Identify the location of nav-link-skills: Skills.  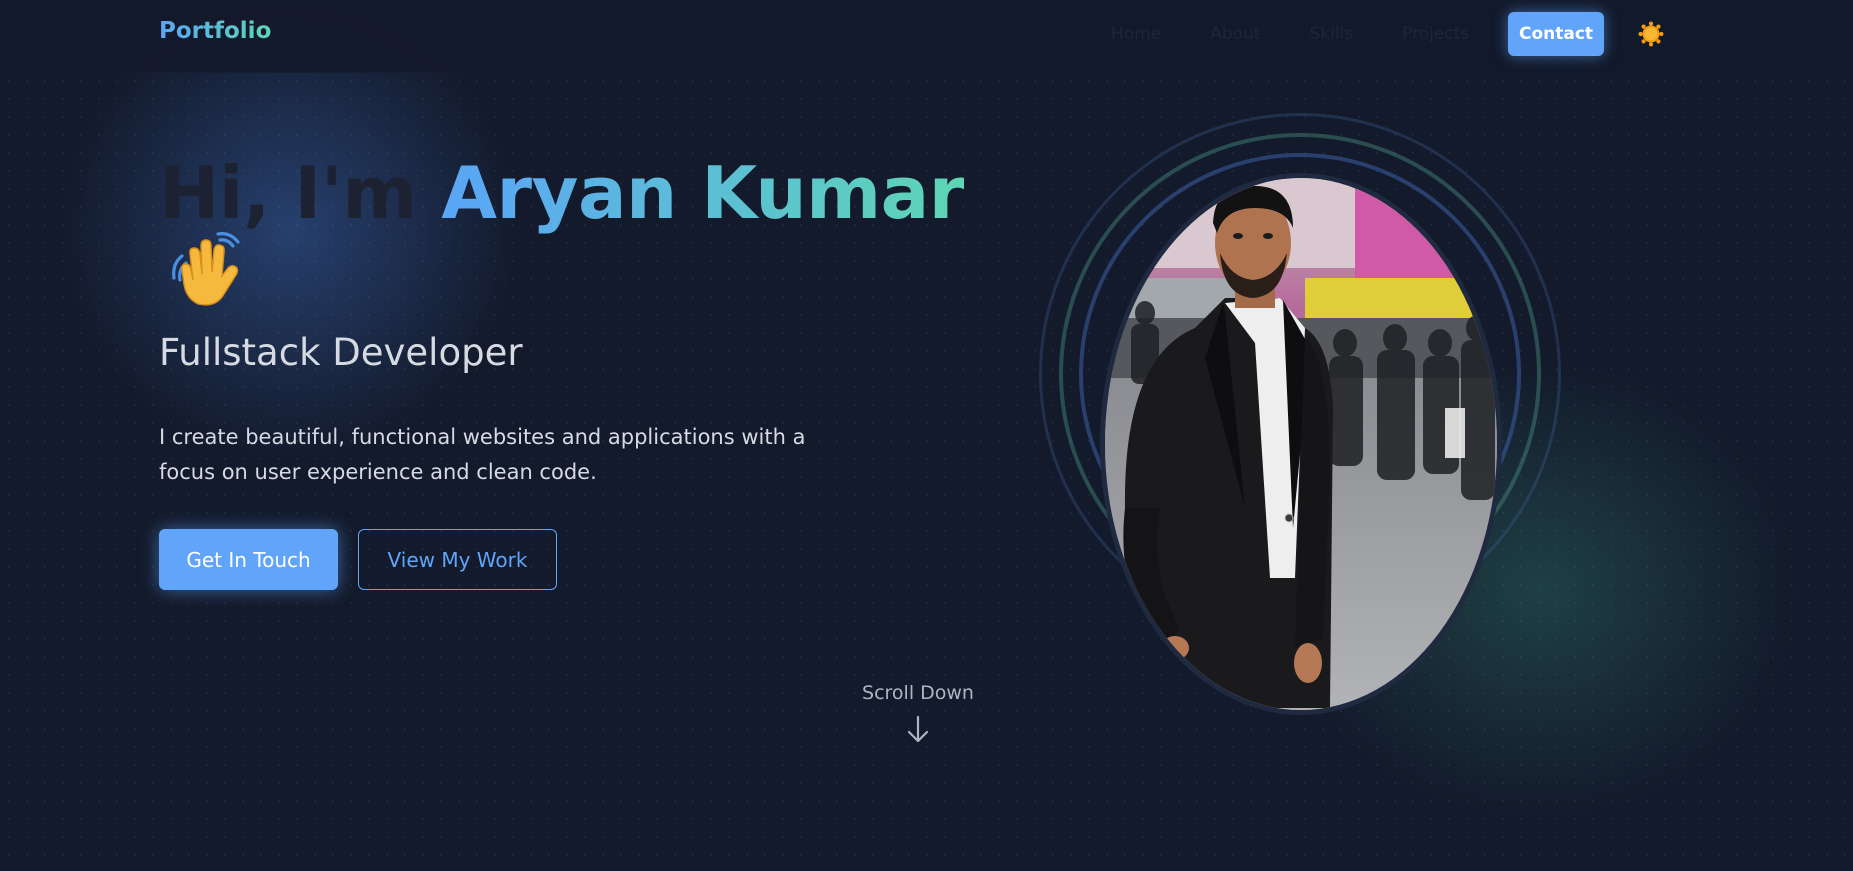
(1331, 34).